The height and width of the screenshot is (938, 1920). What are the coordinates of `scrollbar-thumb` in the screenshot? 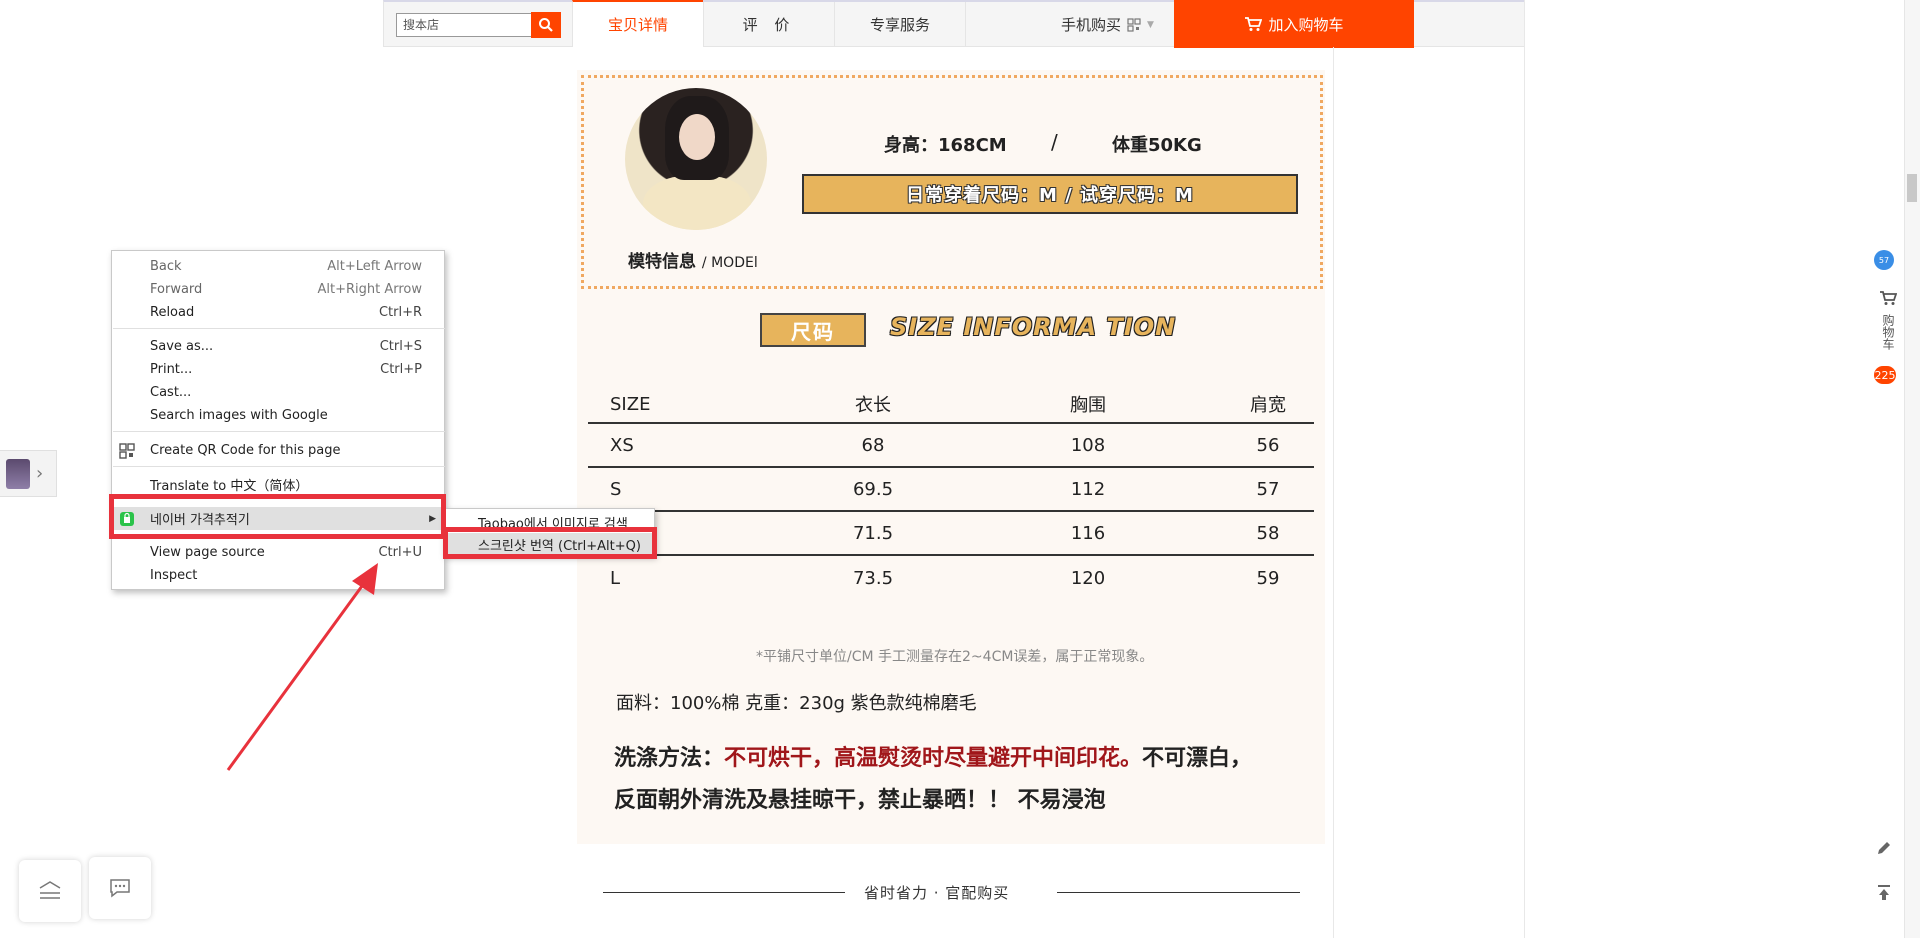 It's located at (1912, 188).